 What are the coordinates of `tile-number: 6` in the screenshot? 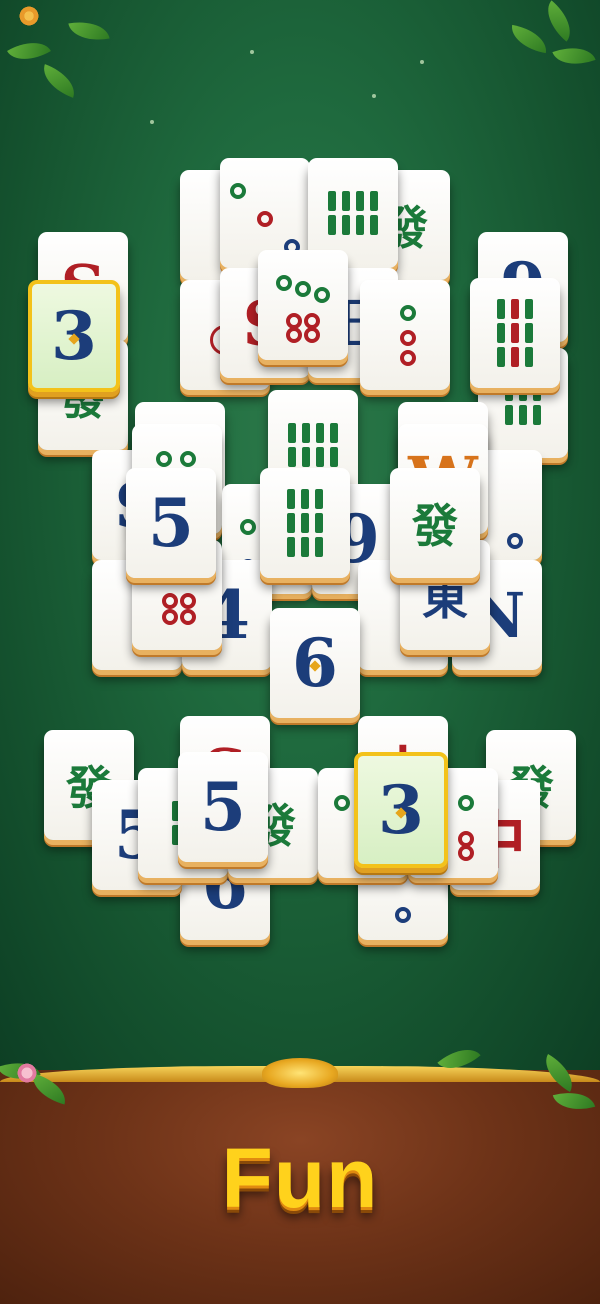 It's located at (315, 663).